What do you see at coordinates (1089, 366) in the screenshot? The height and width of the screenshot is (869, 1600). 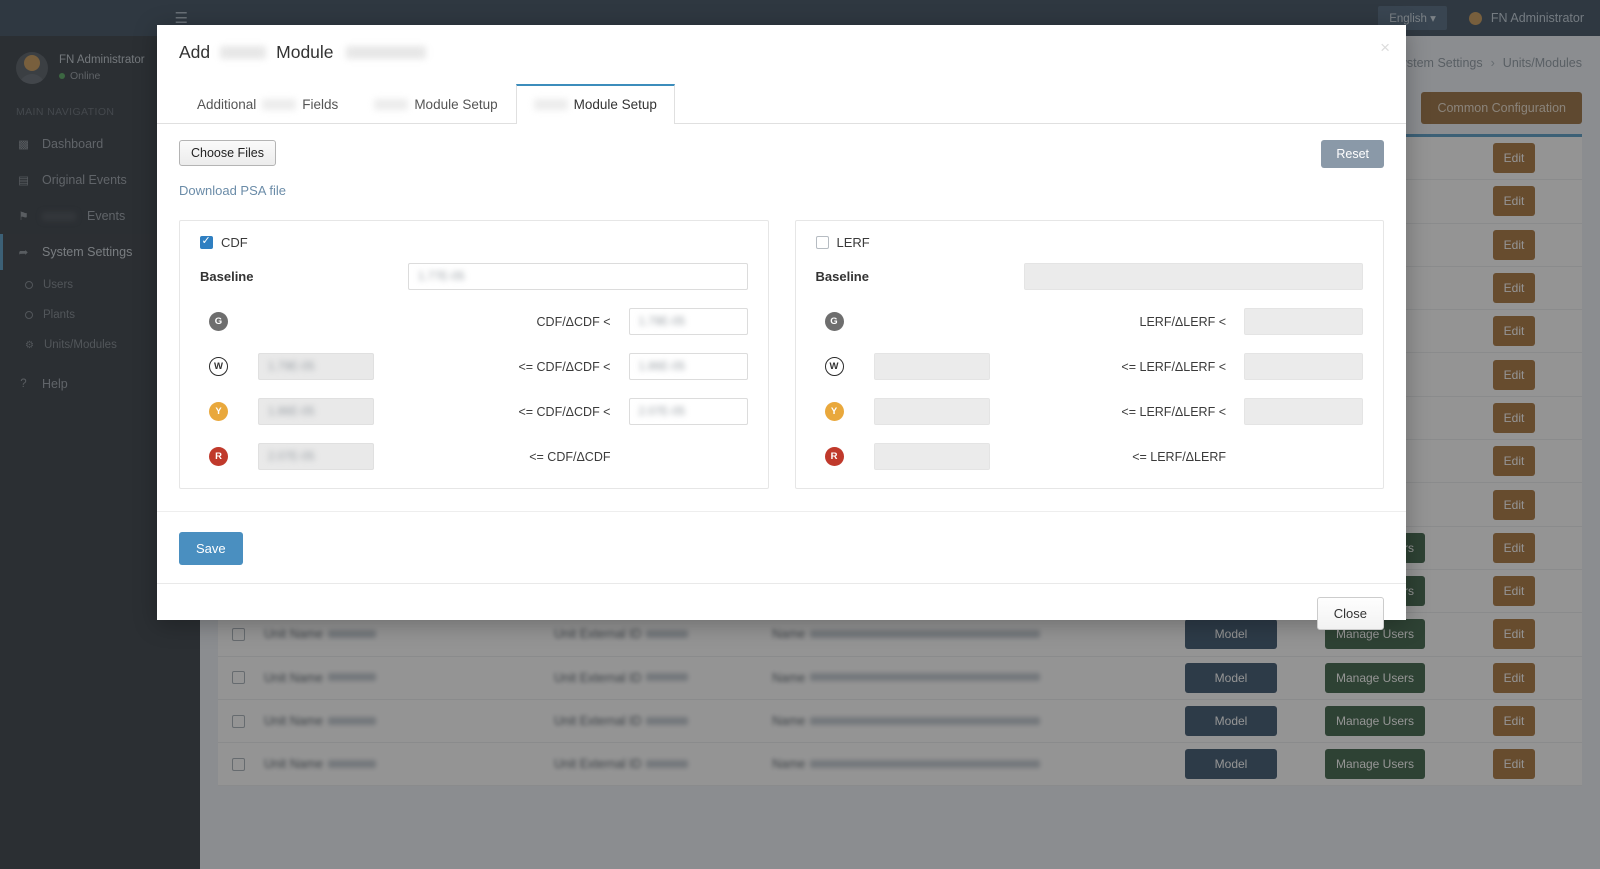 I see `lerf-threshold-row: W <= LERF/ΔLERF <` at bounding box center [1089, 366].